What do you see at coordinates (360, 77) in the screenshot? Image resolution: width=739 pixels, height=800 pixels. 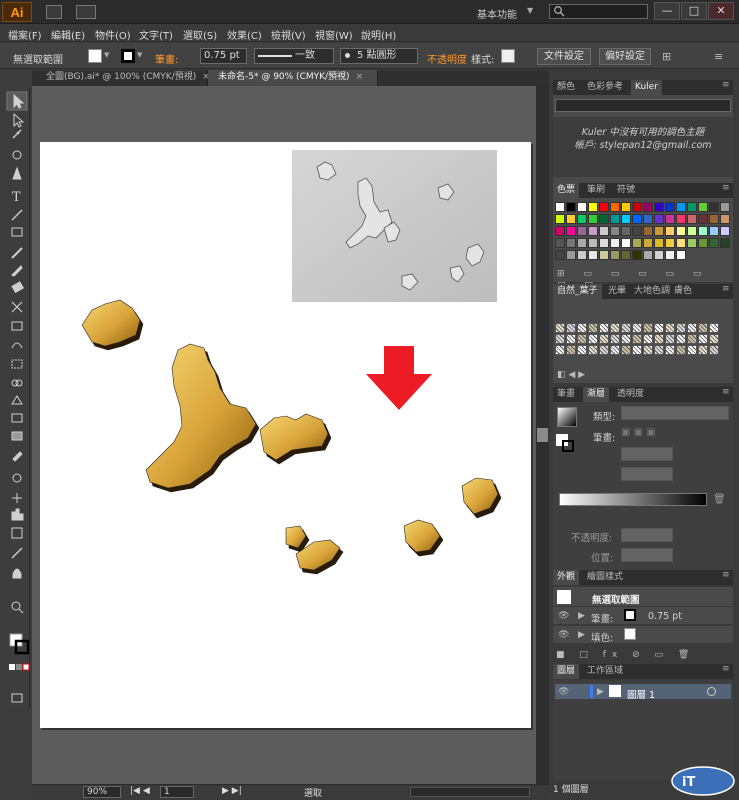 I see `close-icon: ×` at bounding box center [360, 77].